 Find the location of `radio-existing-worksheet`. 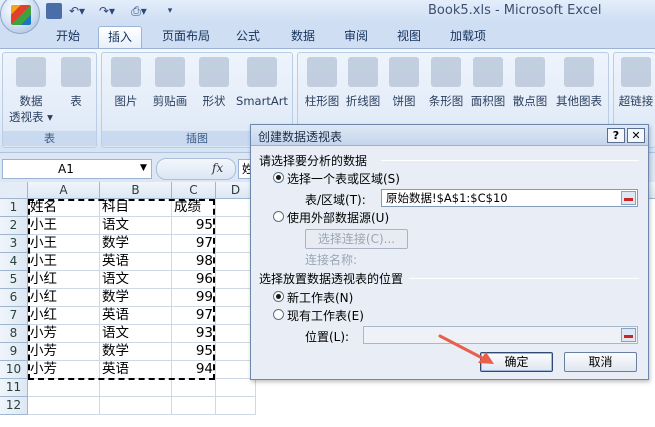

radio-existing-worksheet is located at coordinates (278, 314).